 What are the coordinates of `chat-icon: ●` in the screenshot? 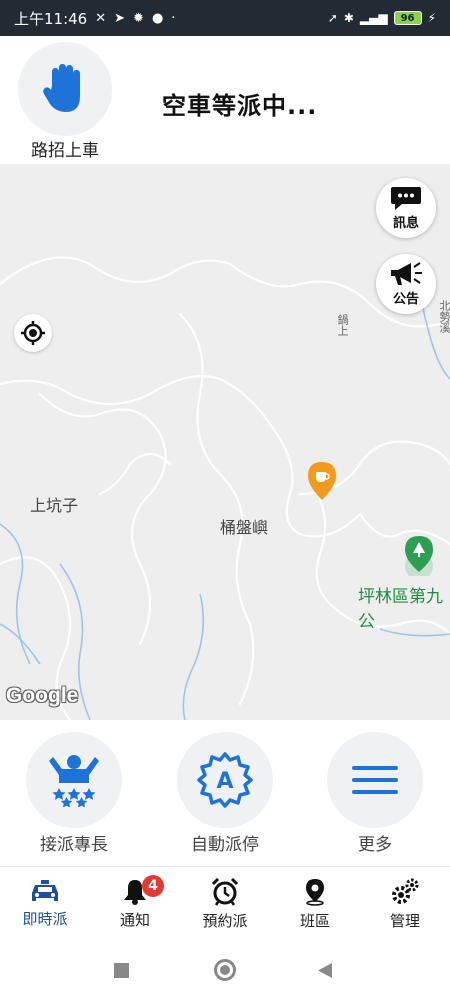 It's located at (157, 18).